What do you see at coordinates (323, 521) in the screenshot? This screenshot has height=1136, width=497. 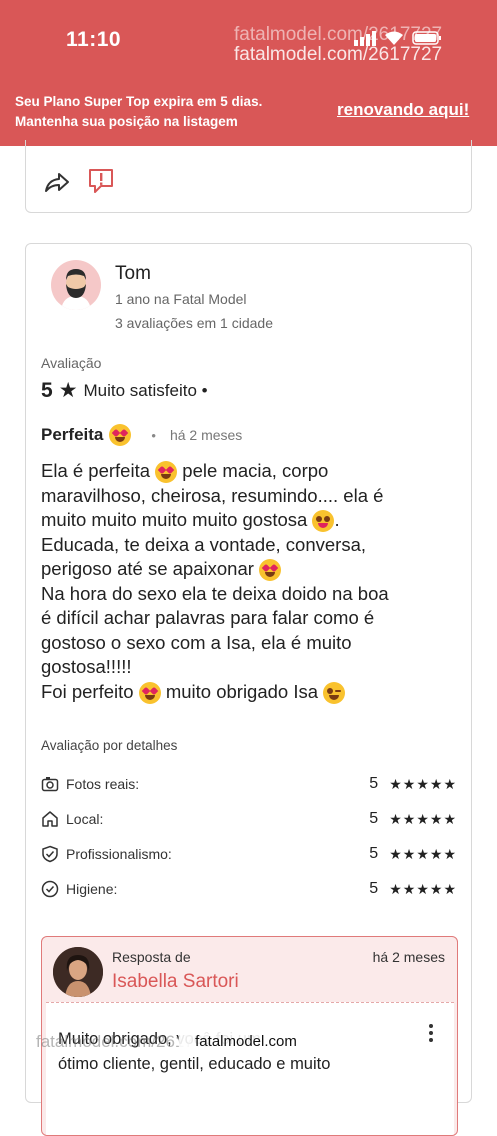 I see `yum-emoji-icon` at bounding box center [323, 521].